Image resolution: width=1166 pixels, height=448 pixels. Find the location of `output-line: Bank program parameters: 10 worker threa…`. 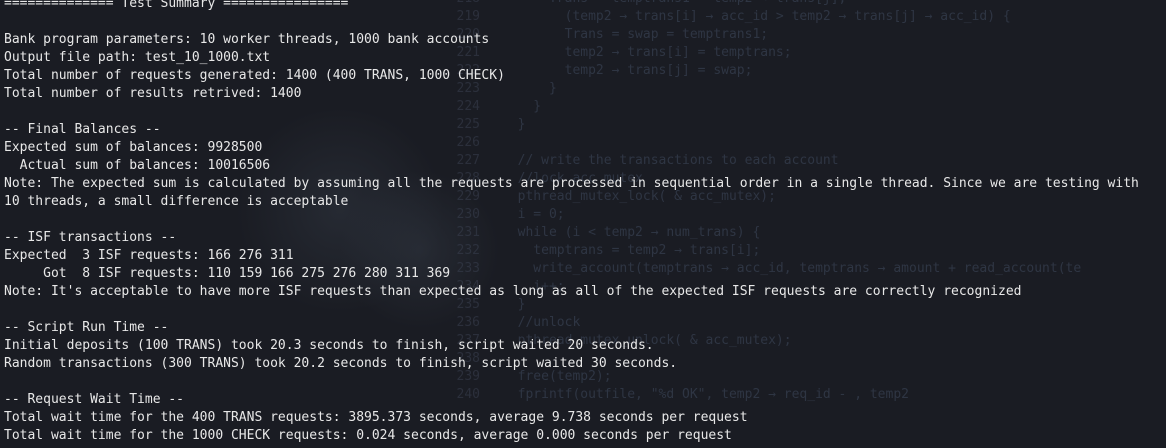

output-line: Bank program parameters: 10 worker threa… is located at coordinates (247, 39).